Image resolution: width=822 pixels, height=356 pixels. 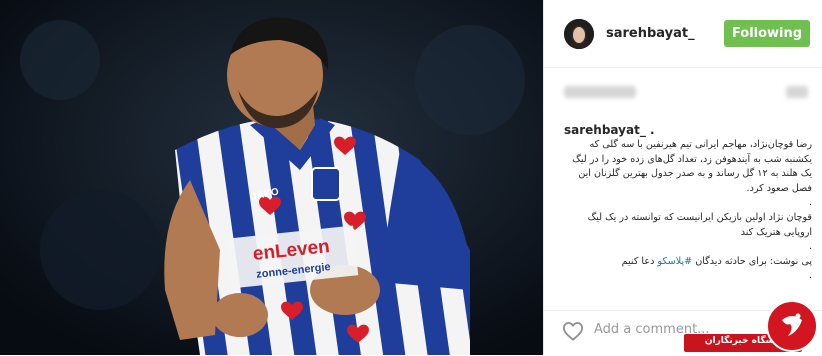 I want to click on header-username: sarehbayat_, so click(x=665, y=33).